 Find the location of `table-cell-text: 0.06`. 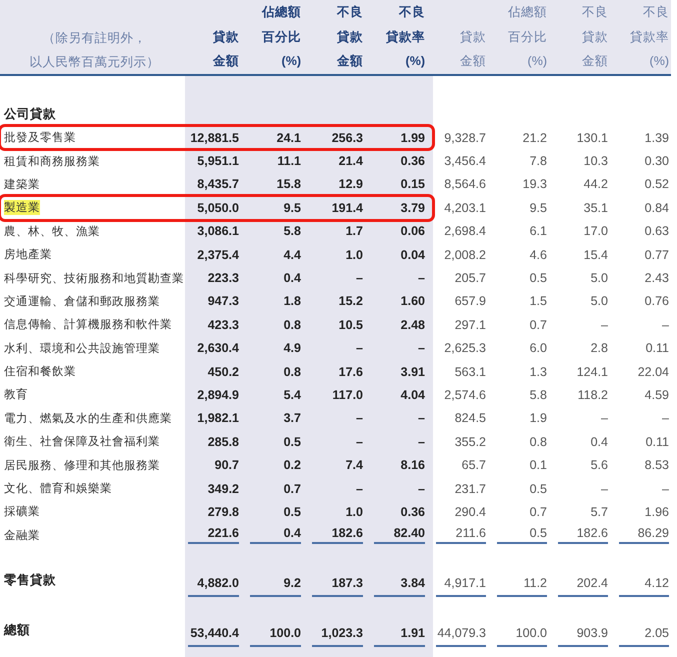

table-cell-text: 0.06 is located at coordinates (412, 231).